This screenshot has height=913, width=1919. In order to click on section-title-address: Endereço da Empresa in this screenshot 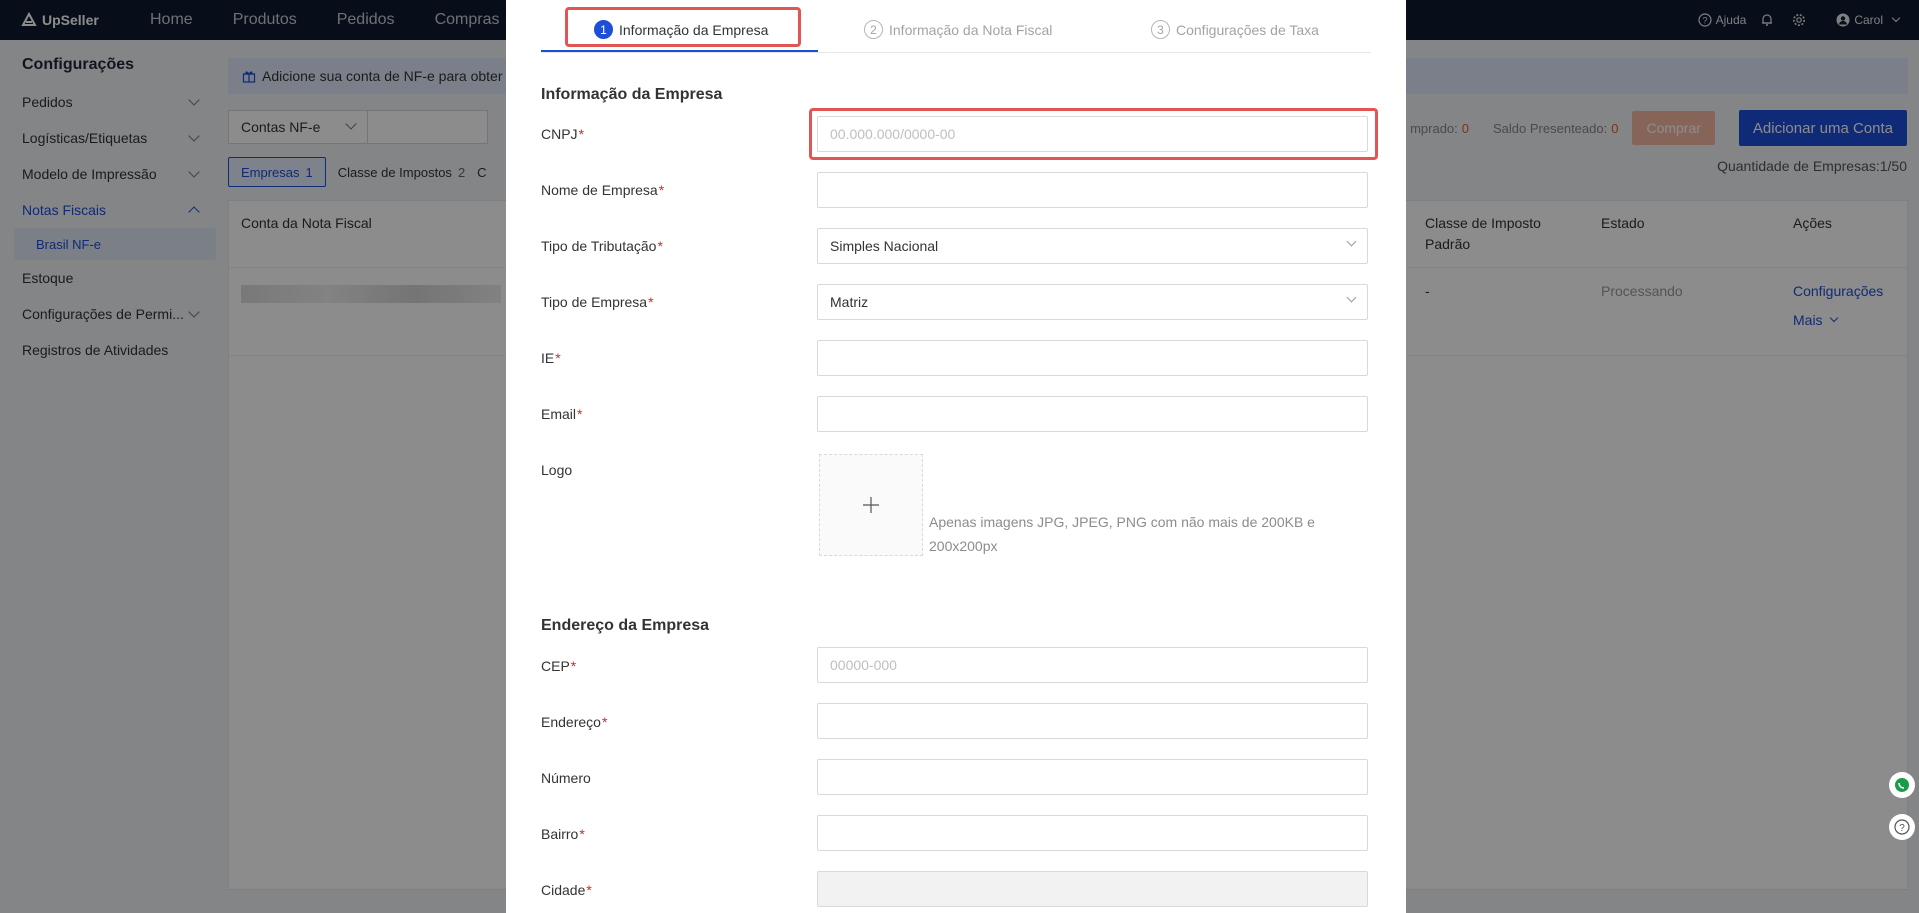, I will do `click(625, 625)`.